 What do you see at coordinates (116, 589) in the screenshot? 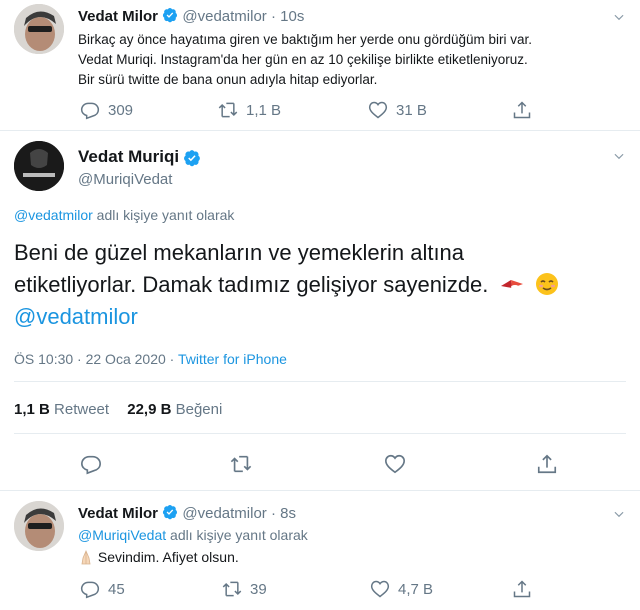
I see `reply-count: 45` at bounding box center [116, 589].